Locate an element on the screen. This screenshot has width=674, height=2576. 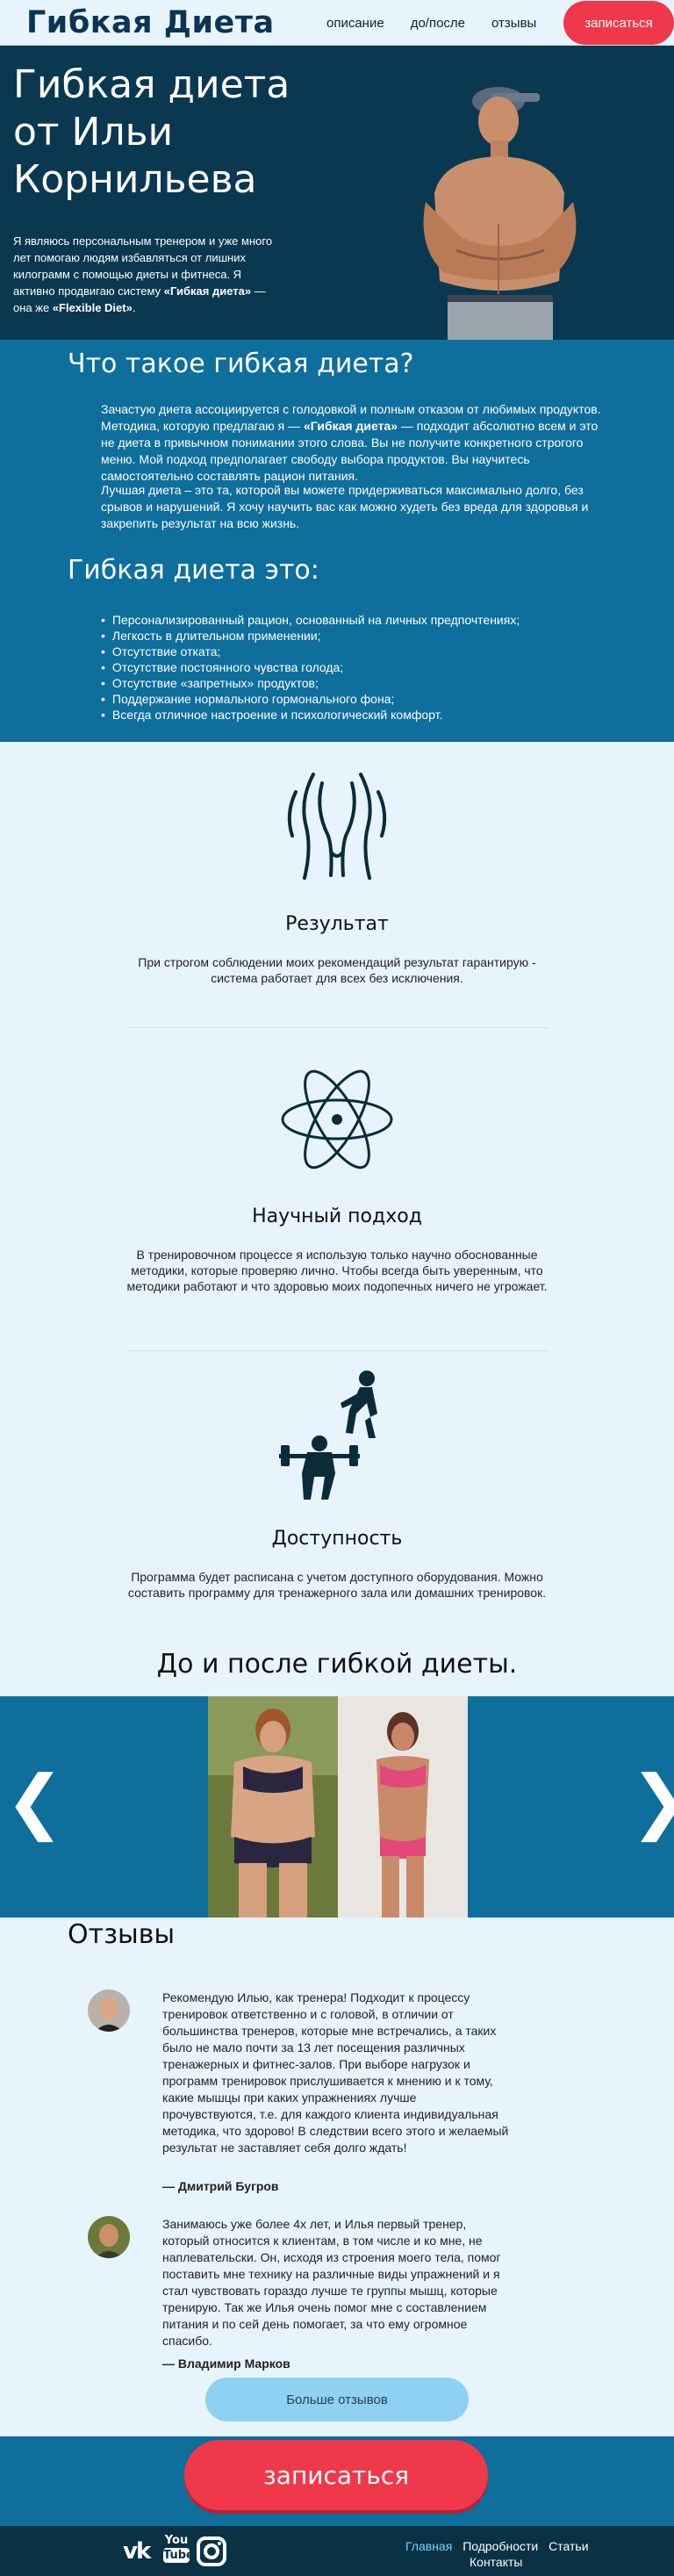
site-logo: Гибкая Диета is located at coordinates (150, 22).